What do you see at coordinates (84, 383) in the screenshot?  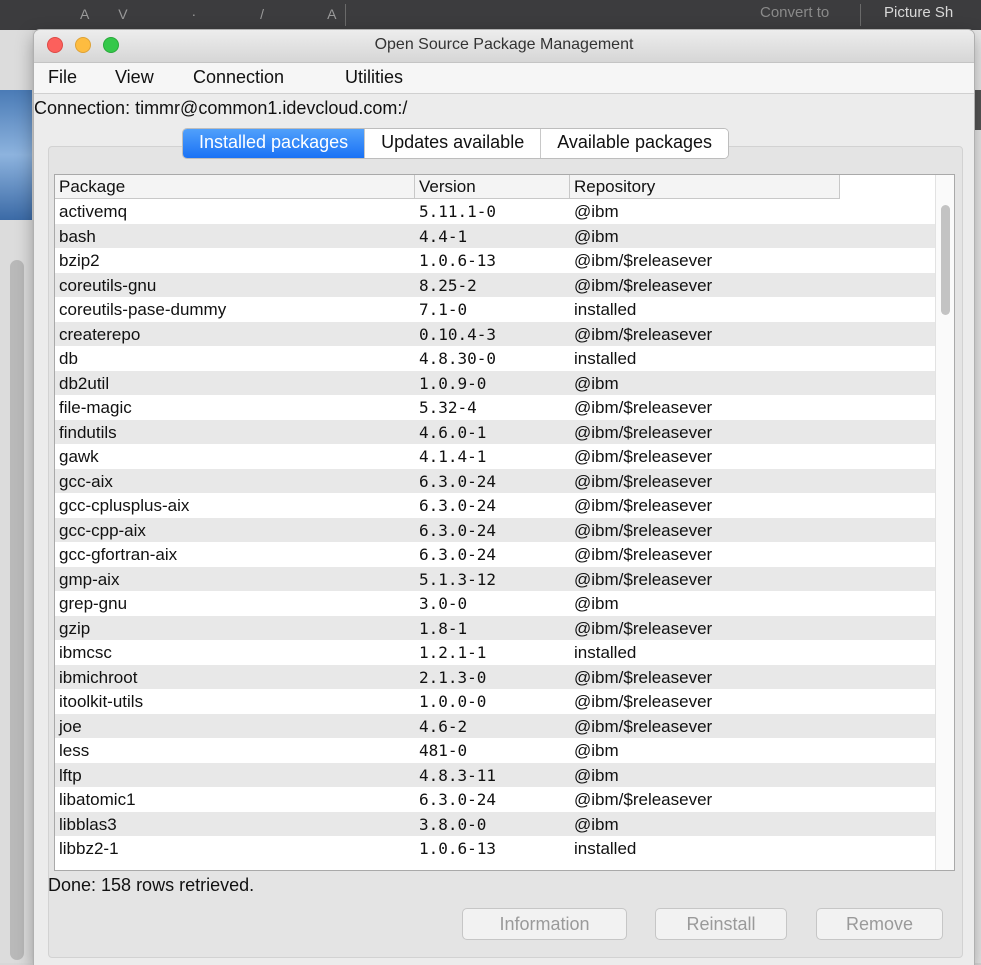 I see `package-cell: db2util` at bounding box center [84, 383].